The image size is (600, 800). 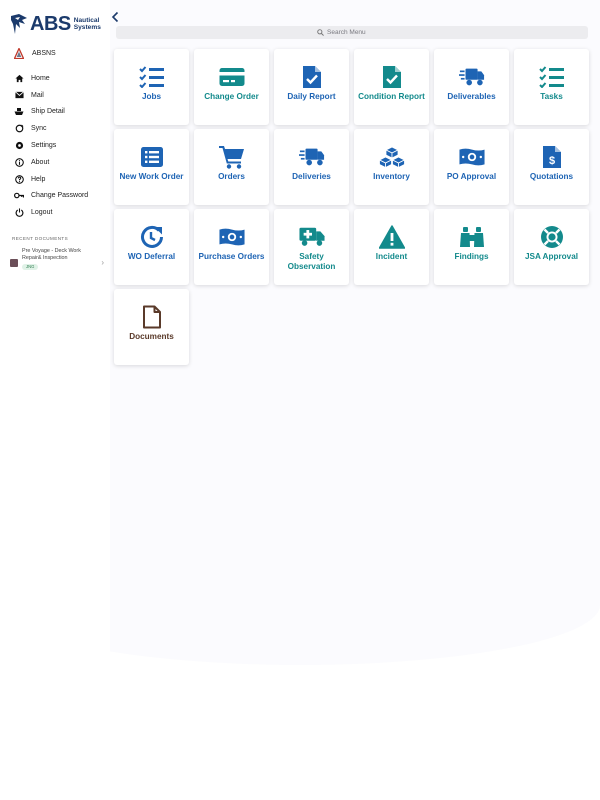 What do you see at coordinates (87, 24) in the screenshot?
I see `brand-subtitle: Nautical Systems` at bounding box center [87, 24].